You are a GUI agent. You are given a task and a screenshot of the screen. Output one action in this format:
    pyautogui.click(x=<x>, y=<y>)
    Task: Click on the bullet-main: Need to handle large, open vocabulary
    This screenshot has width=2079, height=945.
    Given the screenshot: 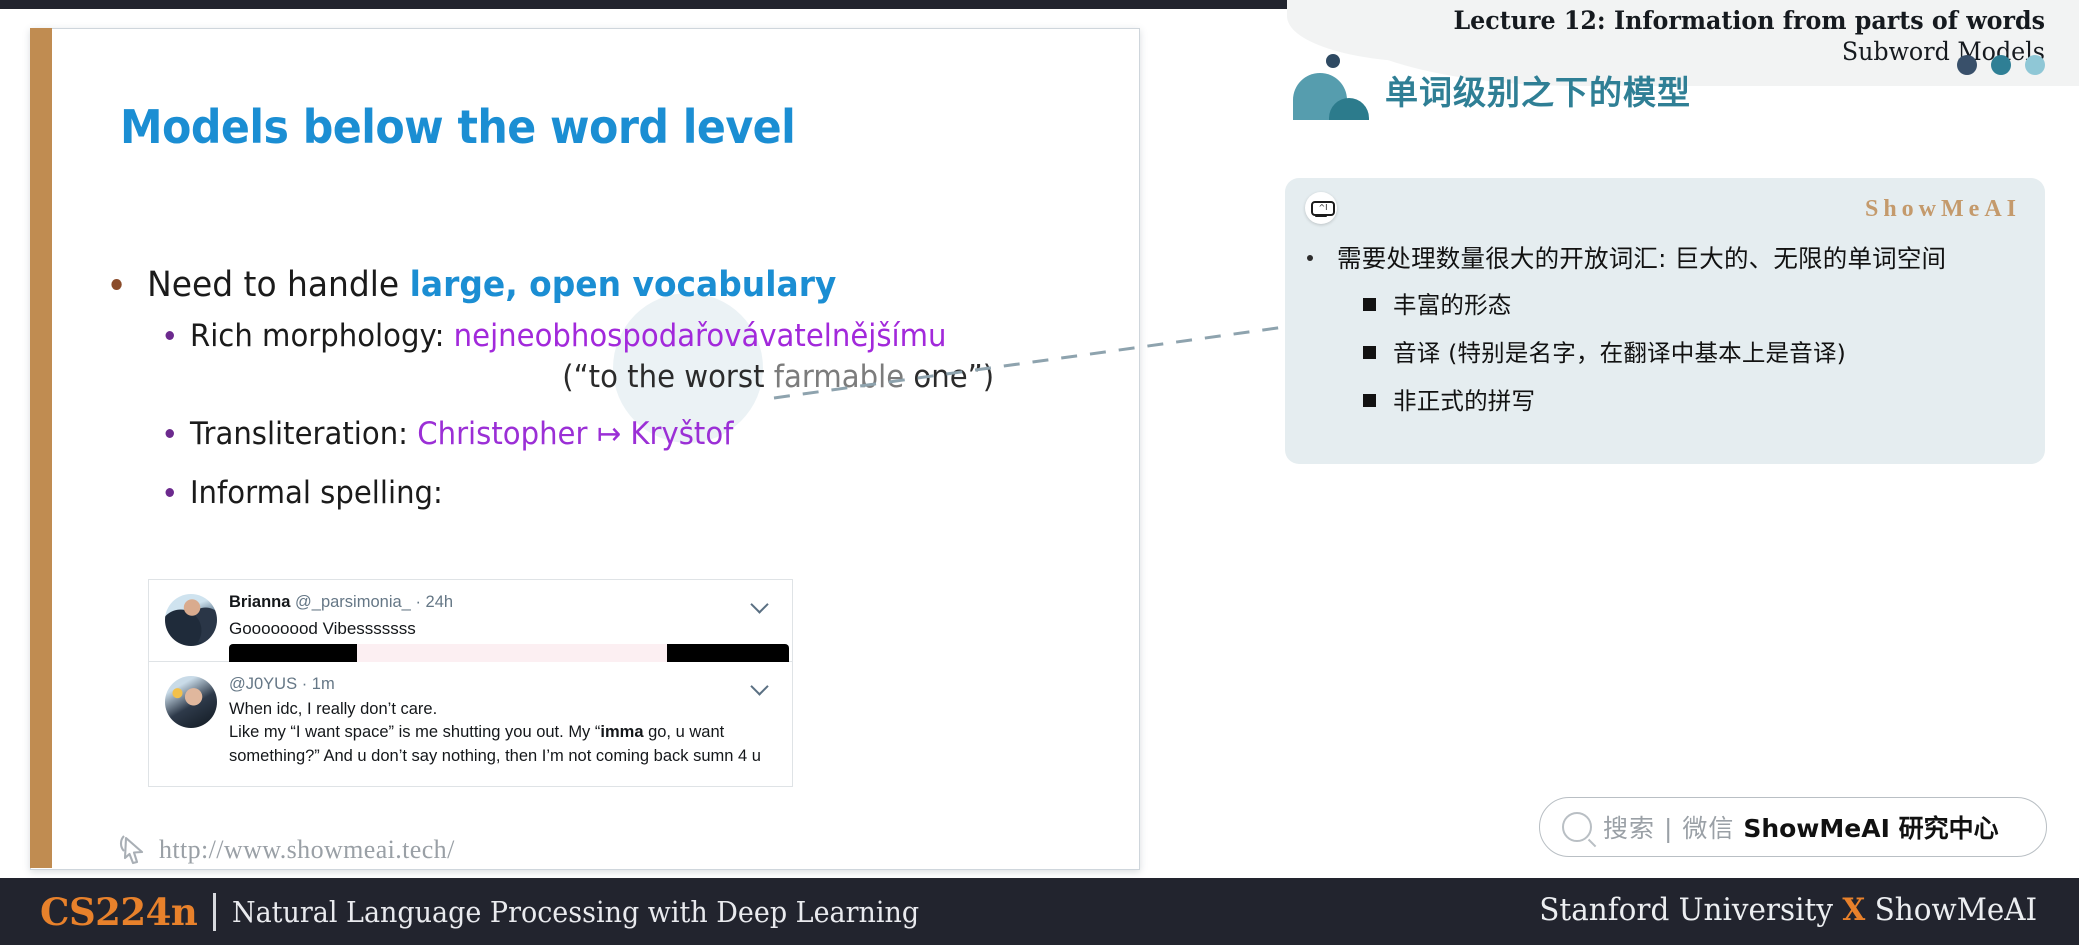 What is the action you would take?
    pyautogui.click(x=576, y=285)
    